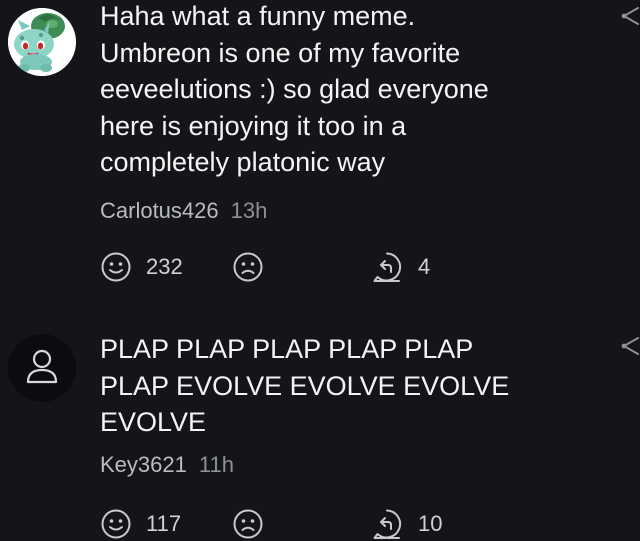 This screenshot has height=541, width=640. I want to click on like-count: 232, so click(164, 266).